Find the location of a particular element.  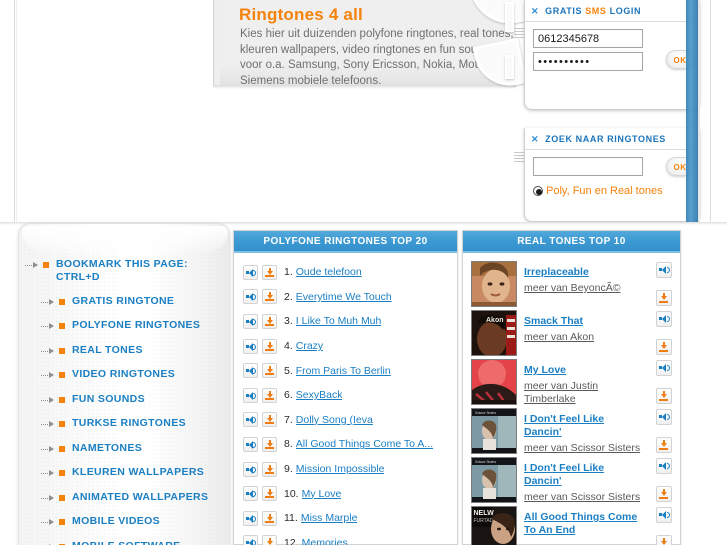

sidebar-item-video-ringtones: VIDEO RINGTONES is located at coordinates (124, 375).